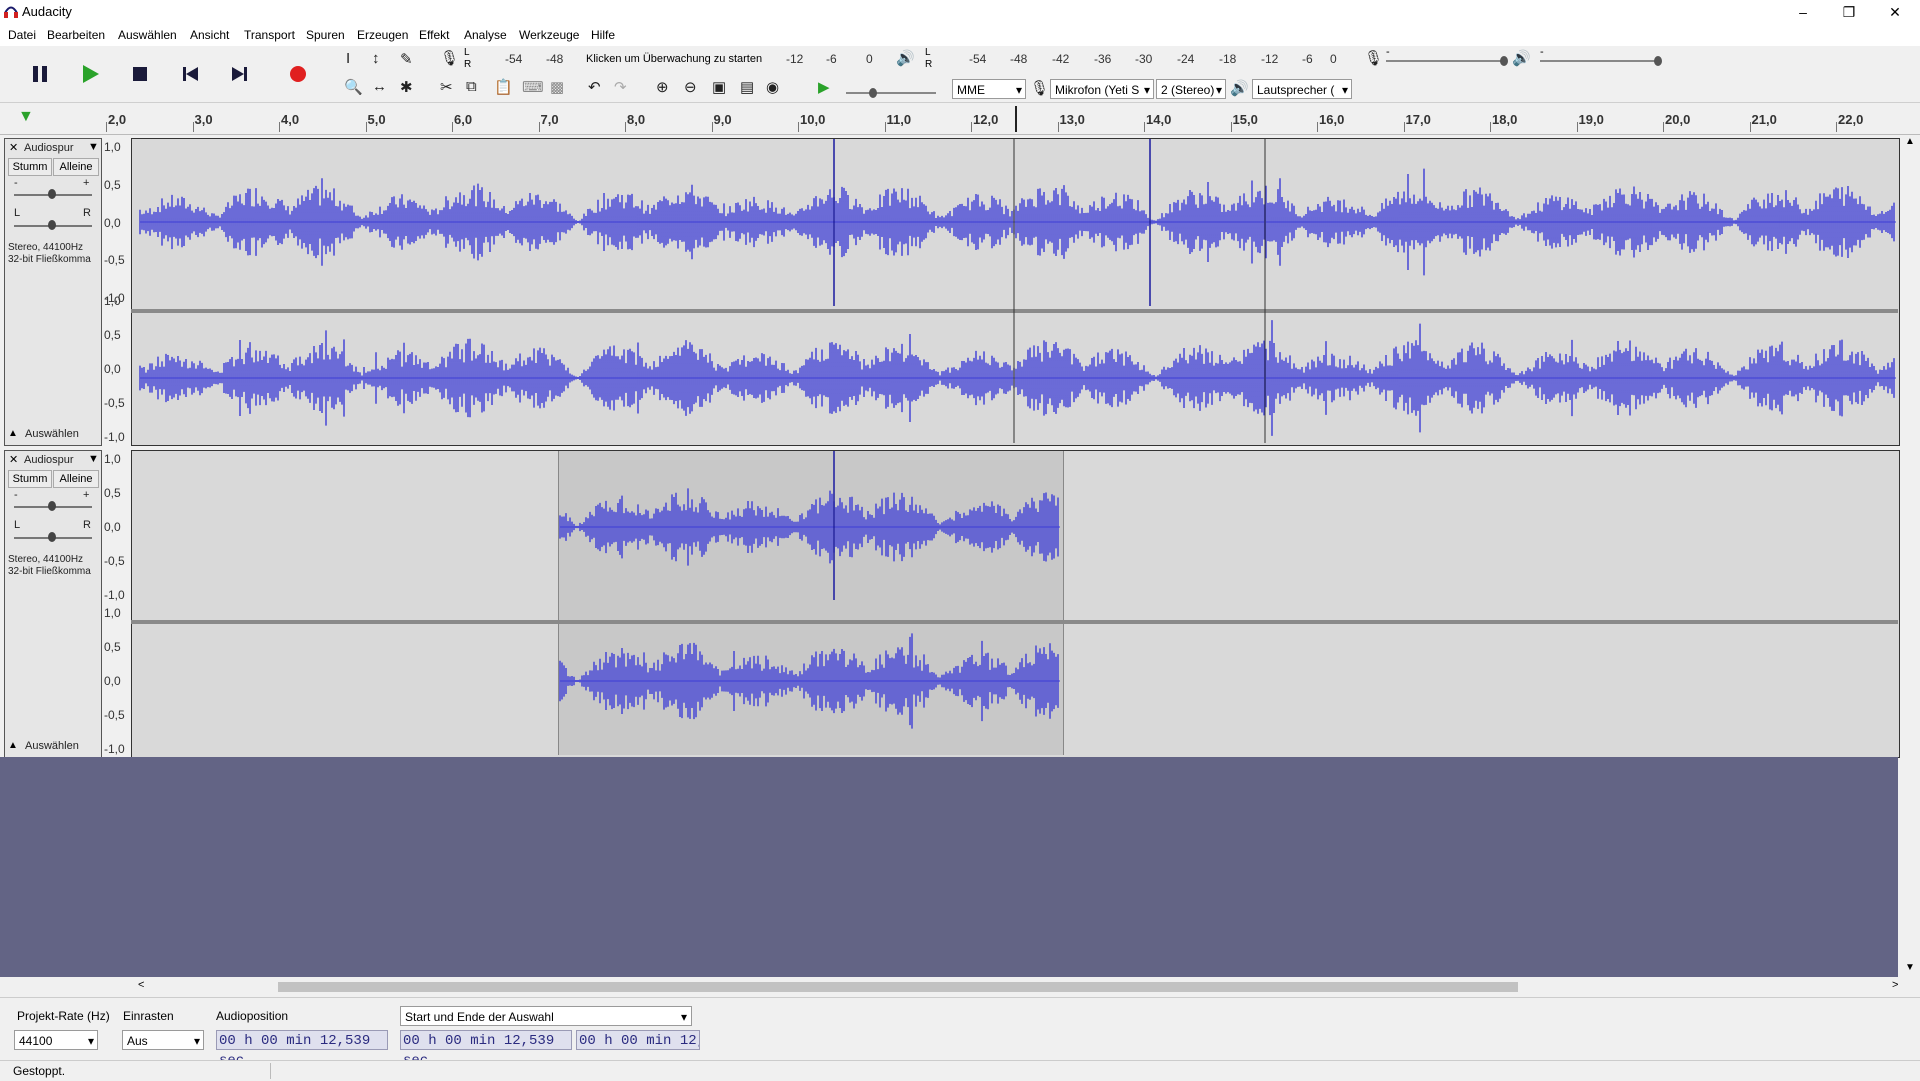 The image size is (1920, 1081). I want to click on horizontal-scrollbar: < >, so click(1015, 987).